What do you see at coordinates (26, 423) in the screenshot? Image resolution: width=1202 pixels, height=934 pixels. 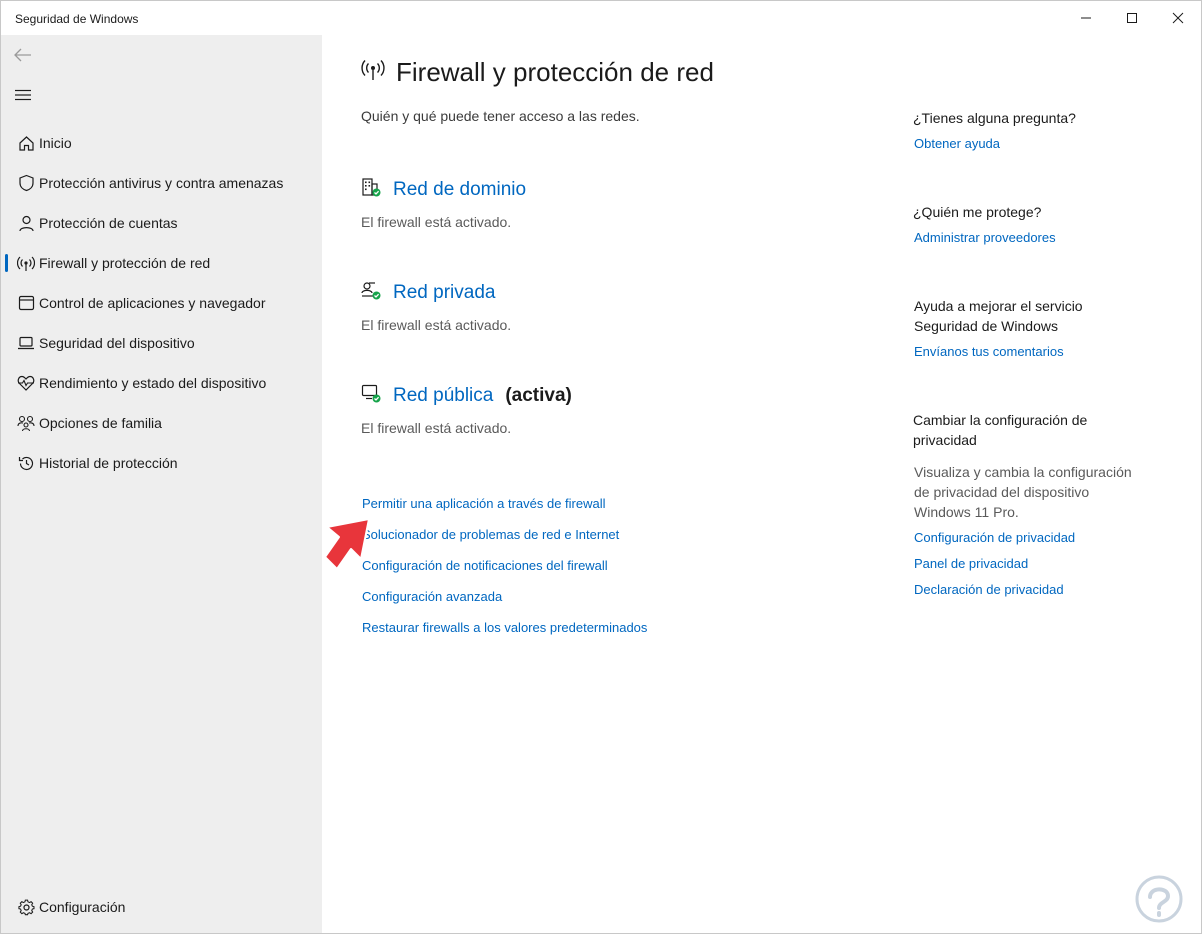 I see `family-icon` at bounding box center [26, 423].